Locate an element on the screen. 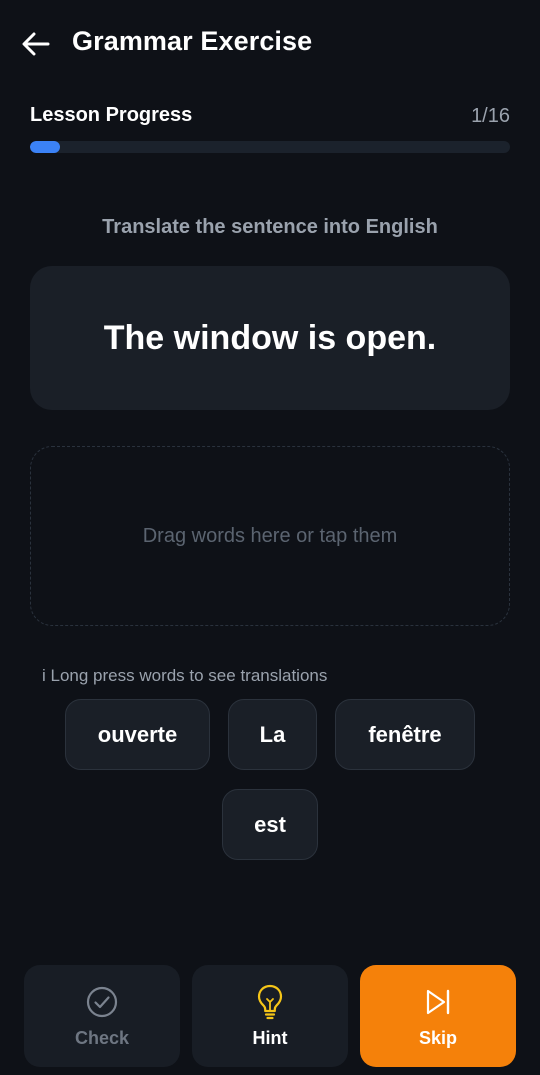 The image size is (540, 1075). progress-fill is located at coordinates (45, 147).